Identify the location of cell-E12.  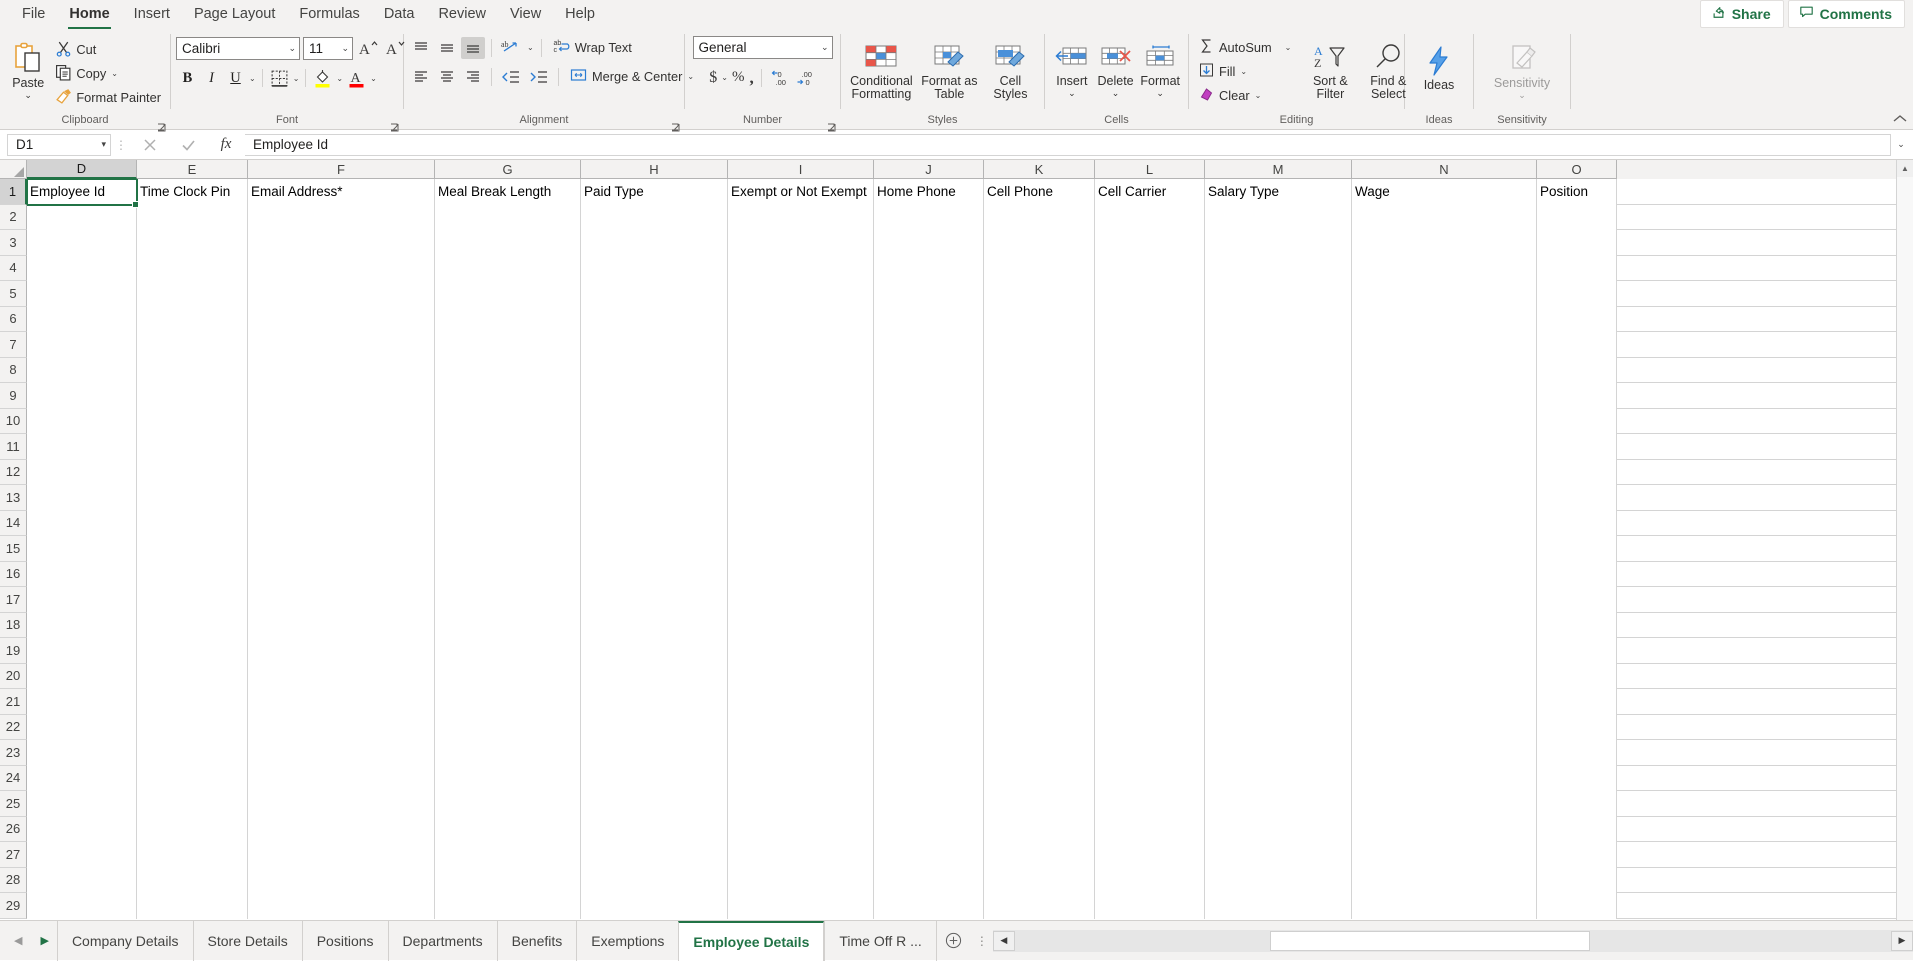
(192, 472).